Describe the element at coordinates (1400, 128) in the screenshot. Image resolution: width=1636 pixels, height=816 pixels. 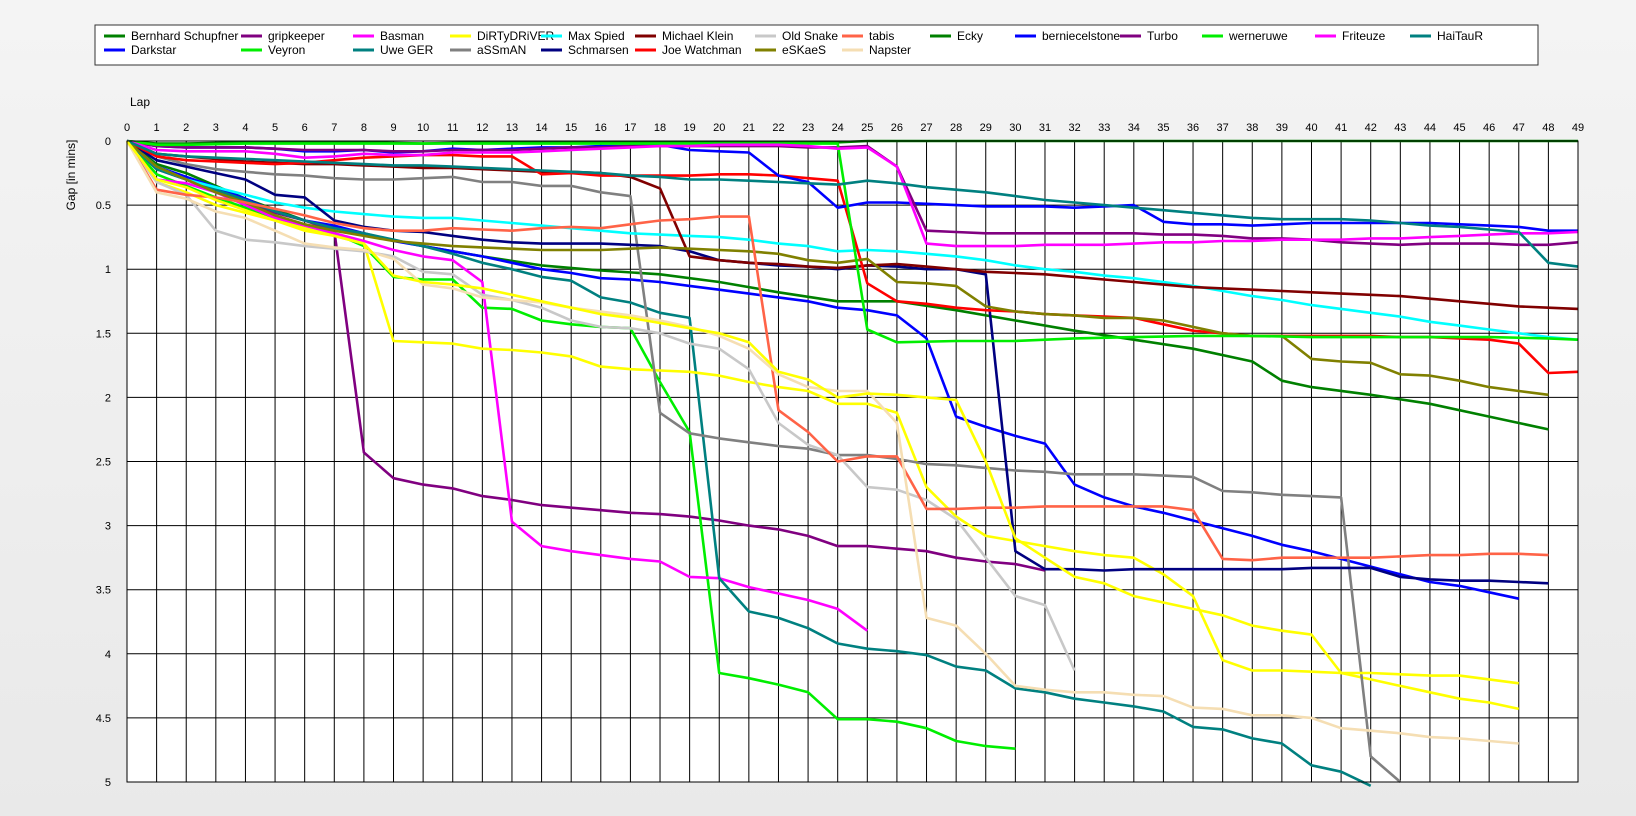
I see `x-tick-label: 43` at that location.